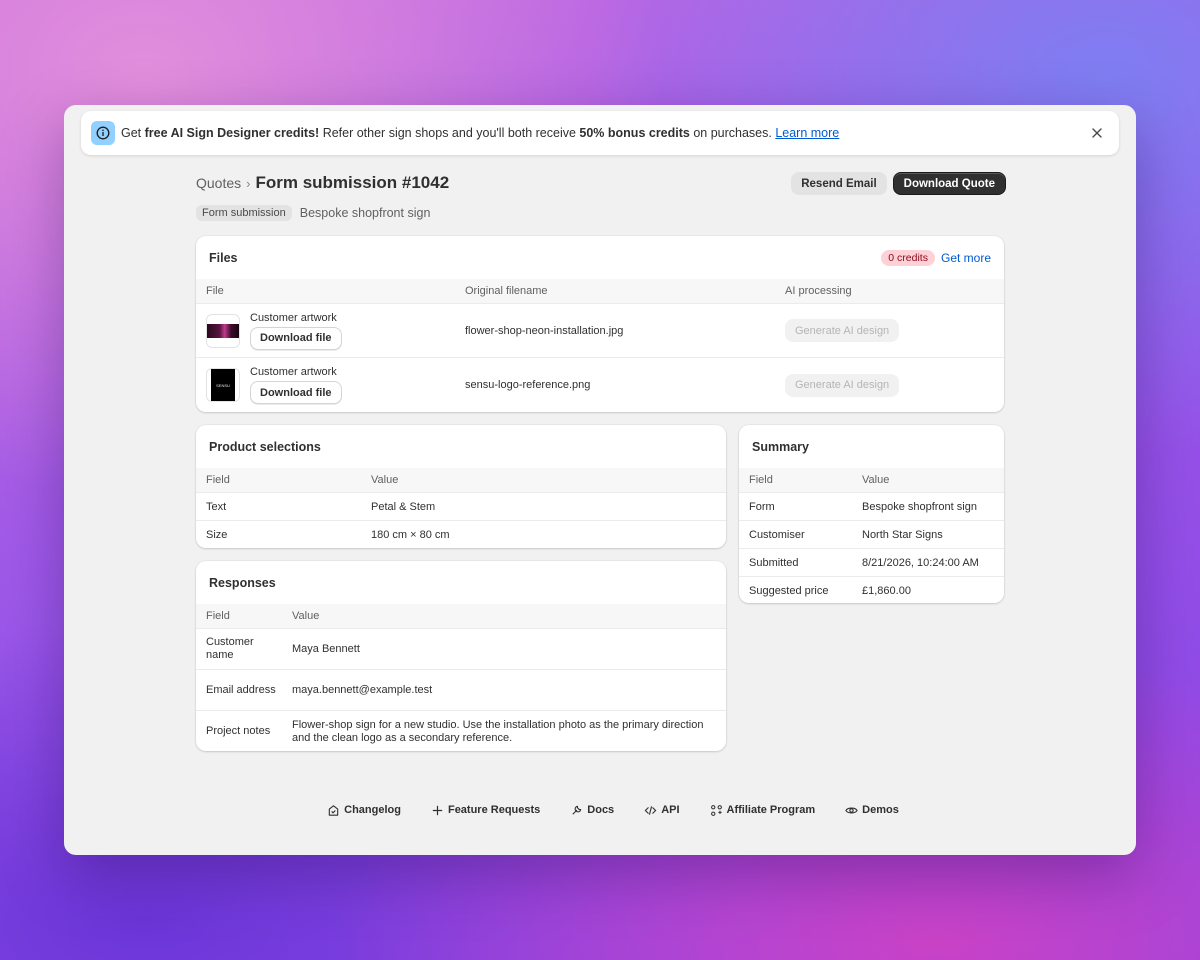  What do you see at coordinates (662, 810) in the screenshot?
I see `api-link: API` at bounding box center [662, 810].